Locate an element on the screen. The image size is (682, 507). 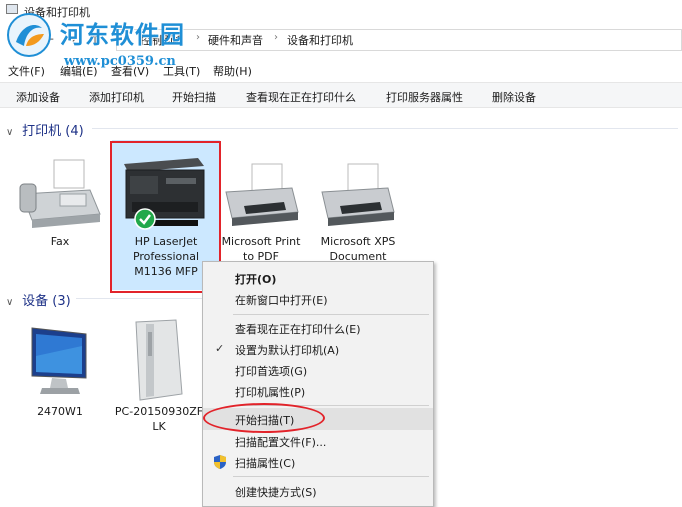
breadcrumb-devices-printers: 设备和打印机 is located at coordinates (320, 40).